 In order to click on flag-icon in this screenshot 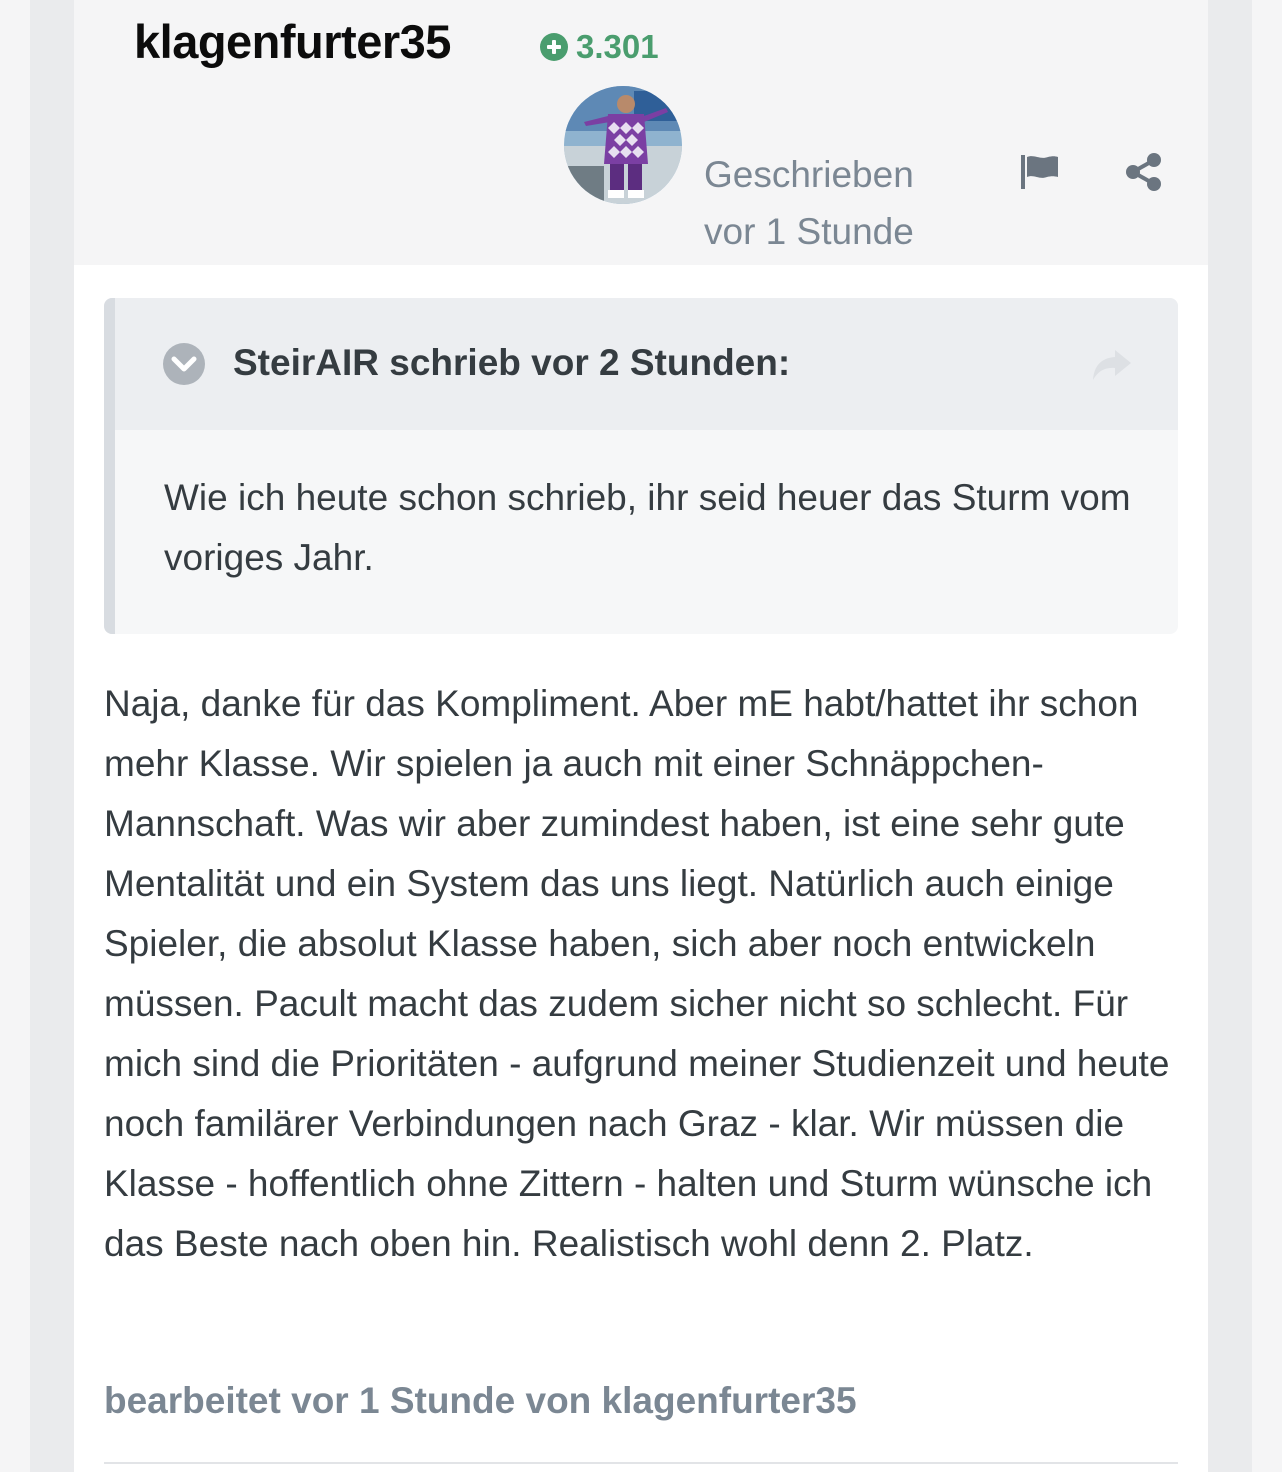, I will do `click(1039, 172)`.